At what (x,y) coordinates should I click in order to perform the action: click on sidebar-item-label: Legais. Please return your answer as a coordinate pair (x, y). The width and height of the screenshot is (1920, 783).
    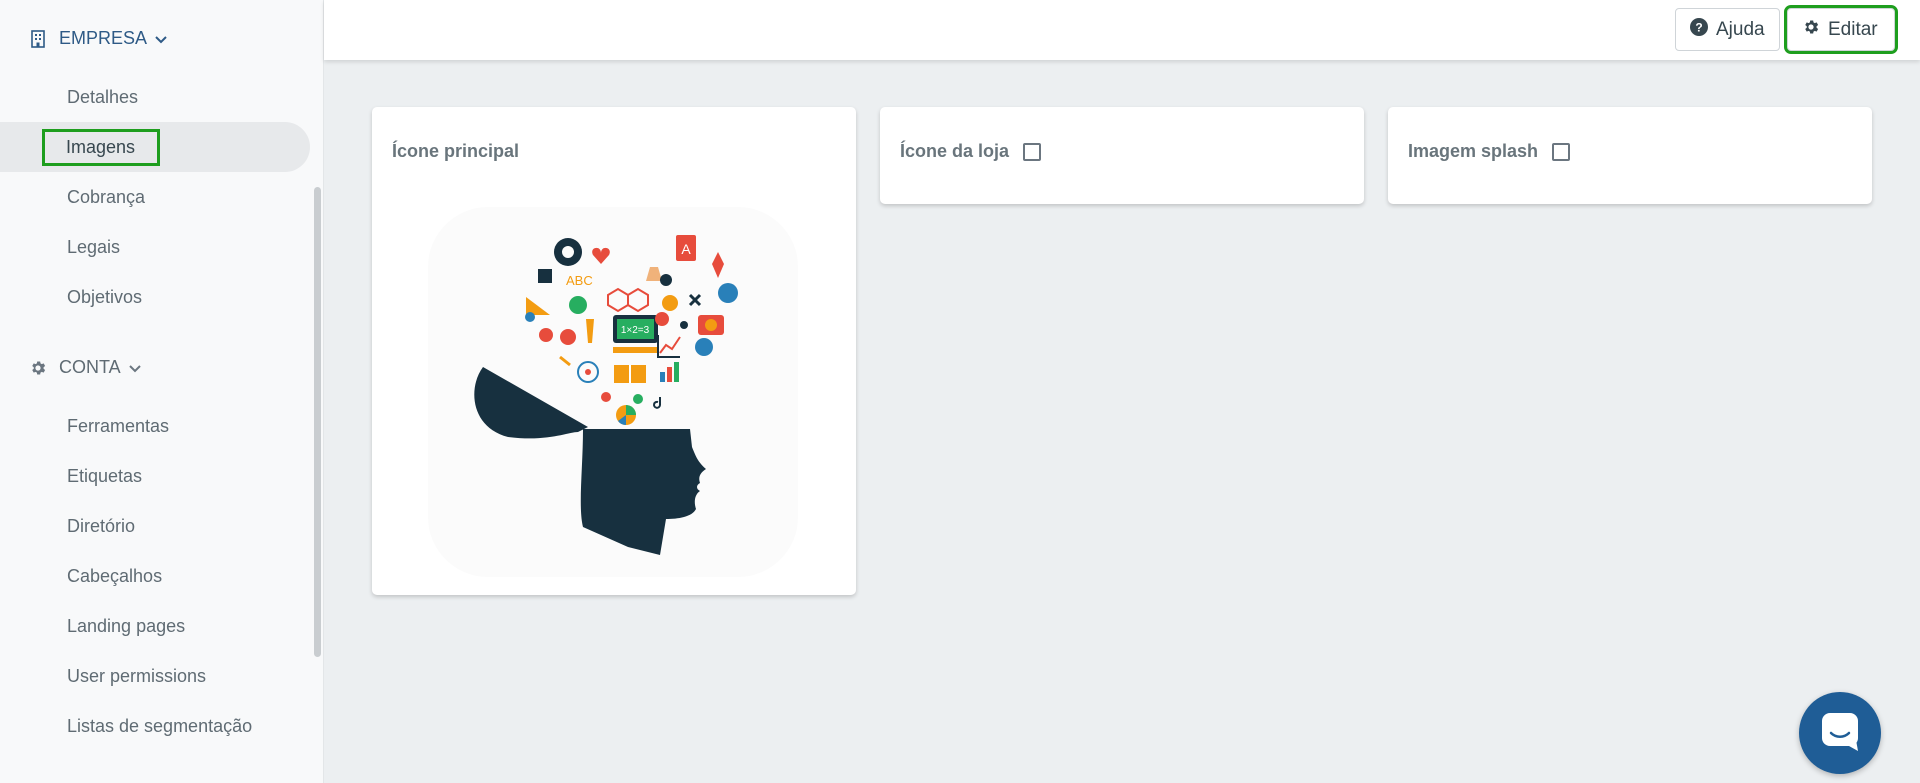
    Looking at the image, I should click on (94, 246).